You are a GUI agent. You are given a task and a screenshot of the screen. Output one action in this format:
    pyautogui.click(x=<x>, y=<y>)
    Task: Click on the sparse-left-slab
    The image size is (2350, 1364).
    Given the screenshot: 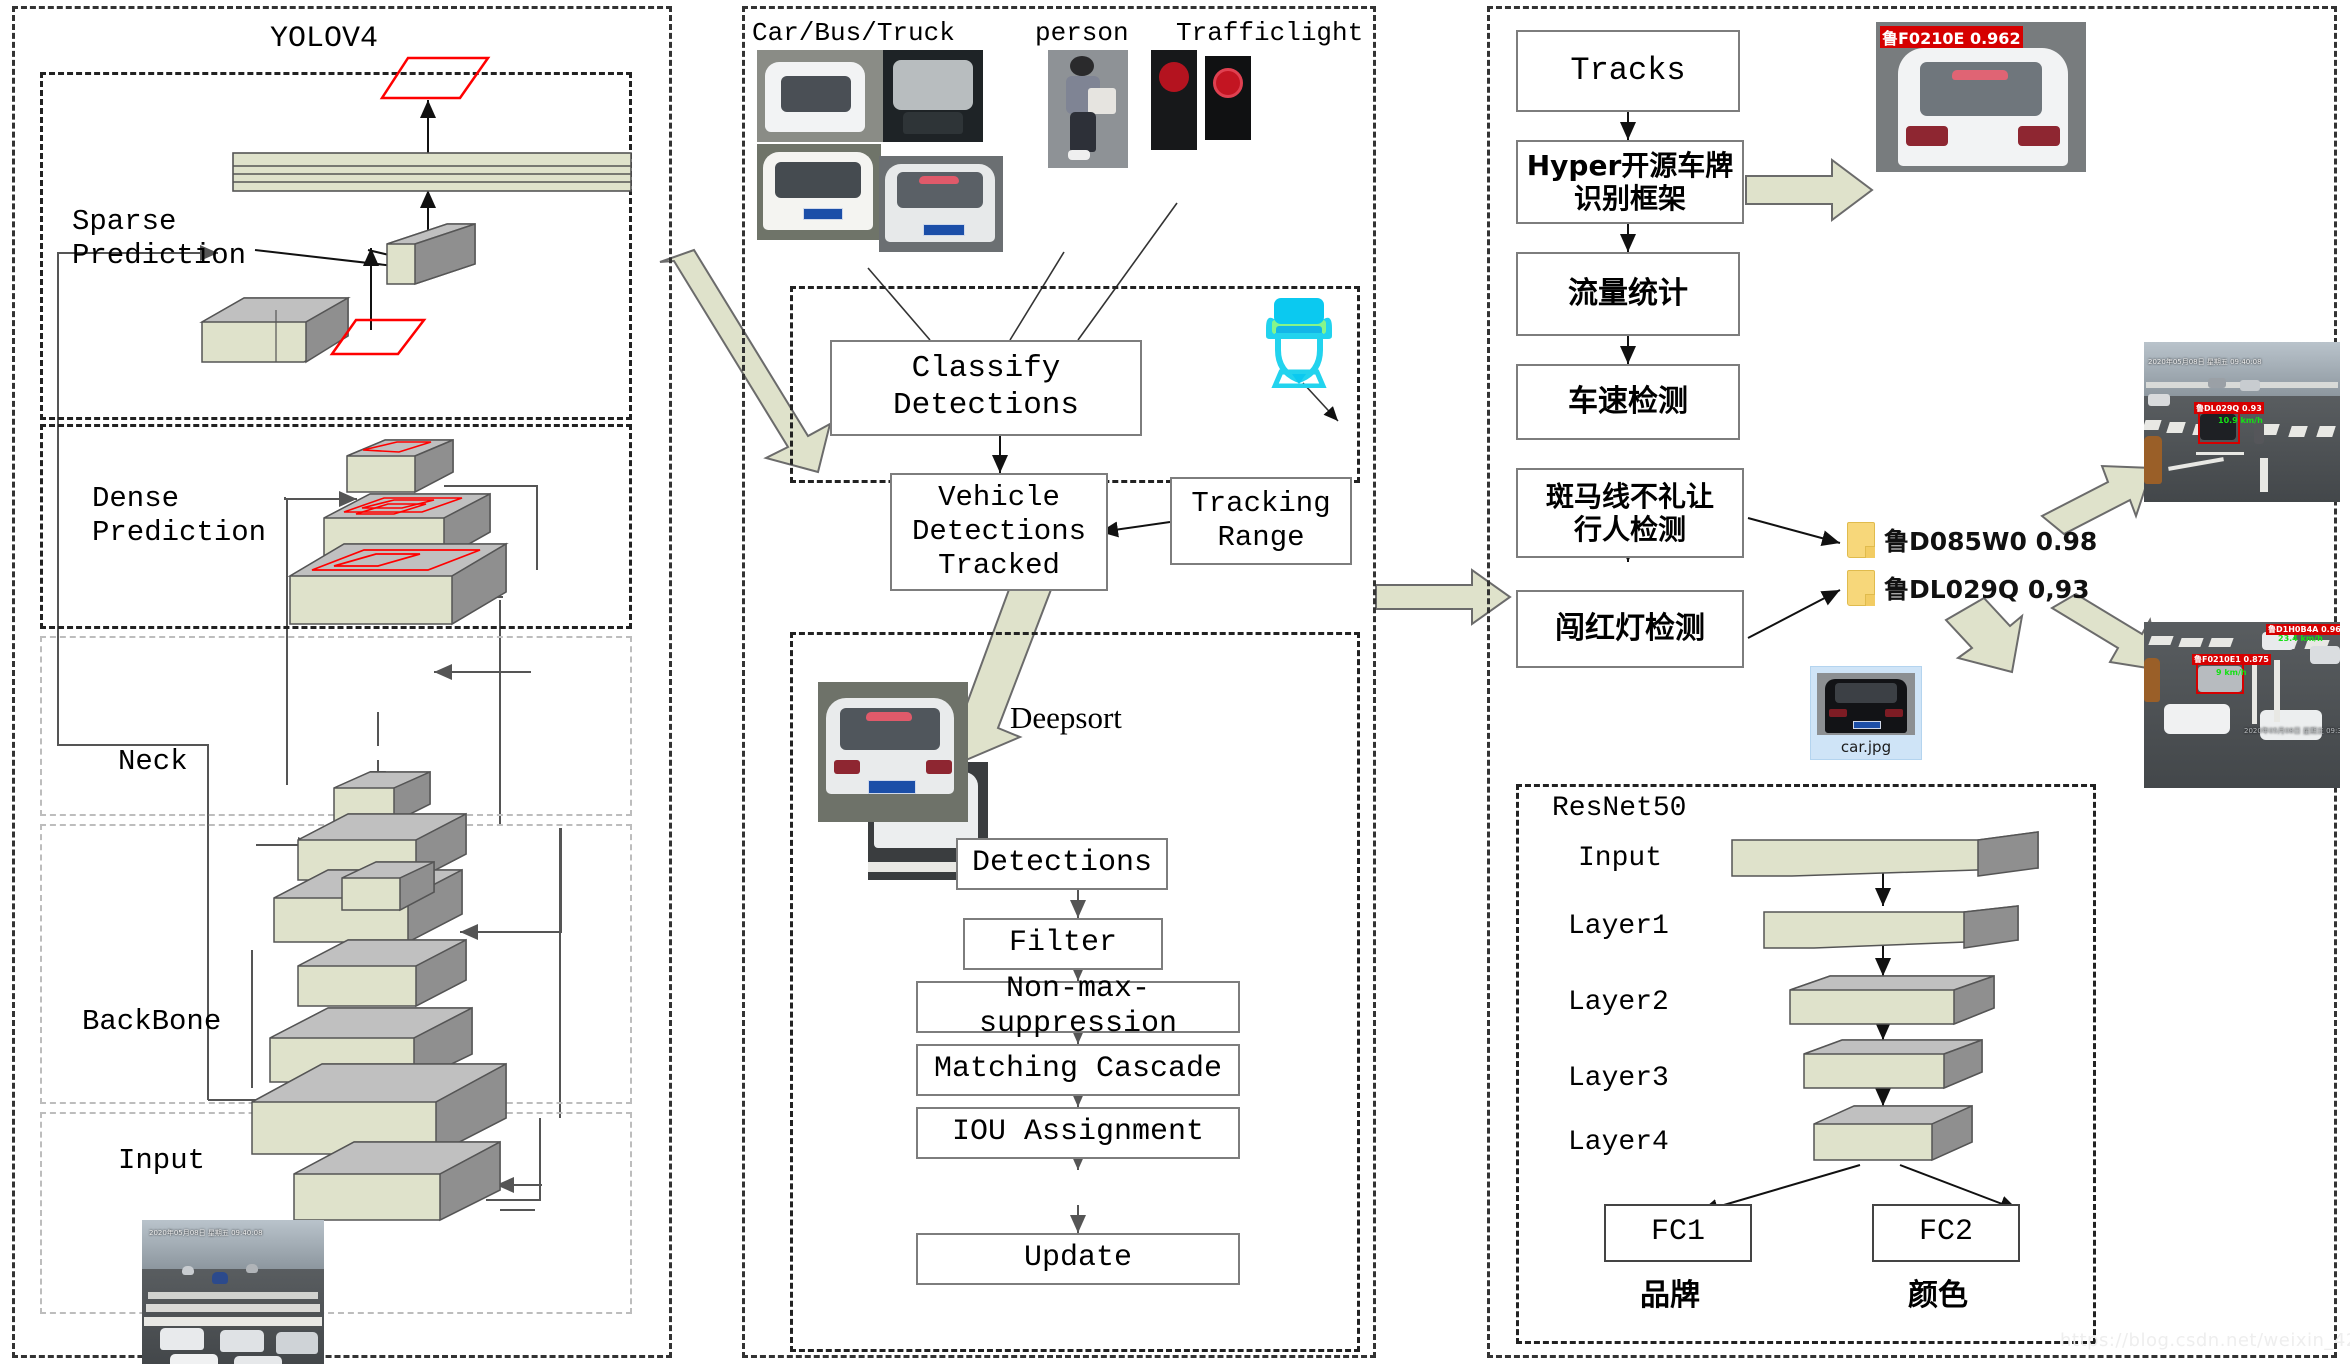 What is the action you would take?
    pyautogui.click(x=275, y=331)
    